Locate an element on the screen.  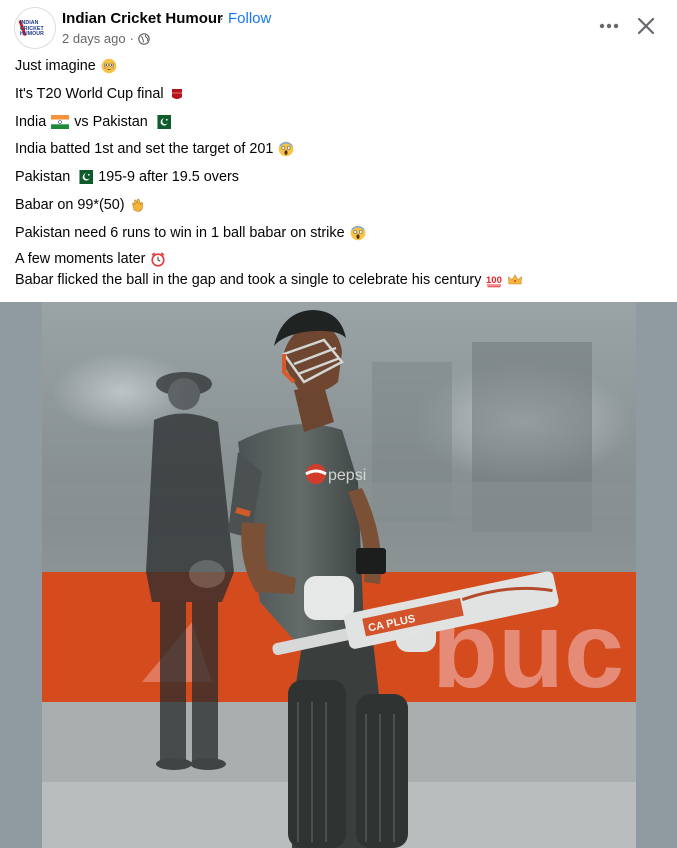
page-name: Indian Cricket Humour is located at coordinates (142, 18).